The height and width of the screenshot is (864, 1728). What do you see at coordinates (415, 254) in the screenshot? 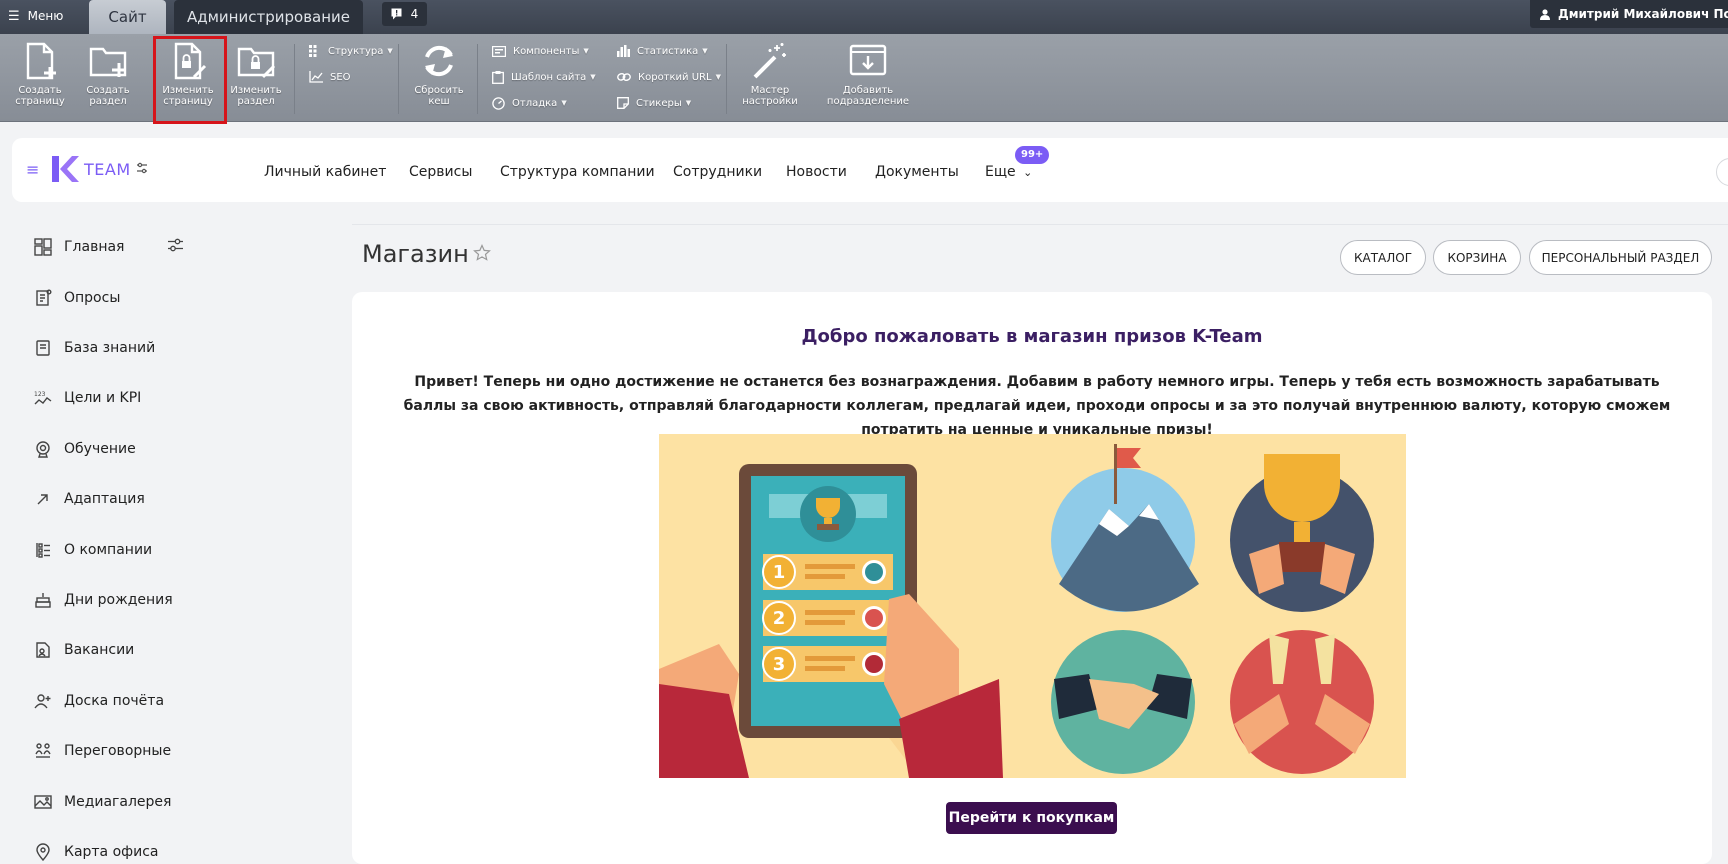
I see `page-title: Магазин` at bounding box center [415, 254].